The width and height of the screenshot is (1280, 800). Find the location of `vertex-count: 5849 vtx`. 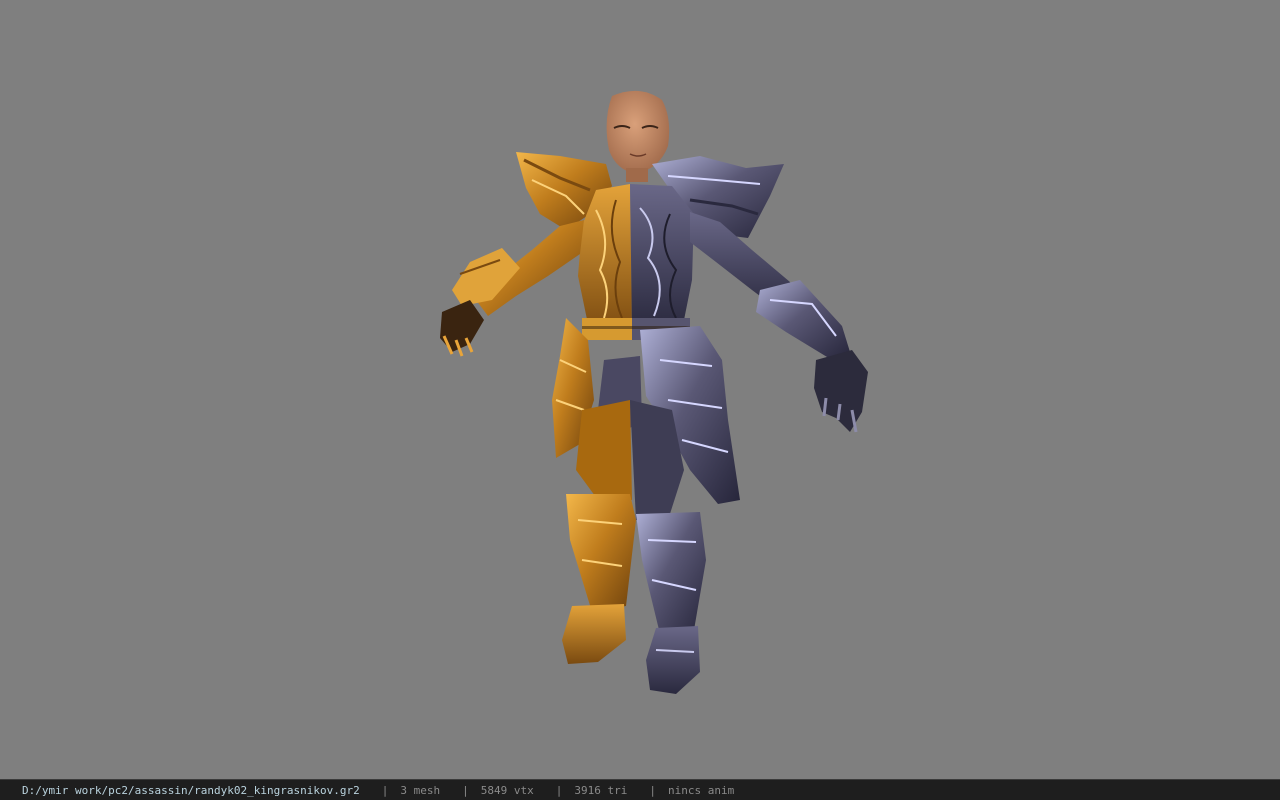

vertex-count: 5849 vtx is located at coordinates (507, 790).